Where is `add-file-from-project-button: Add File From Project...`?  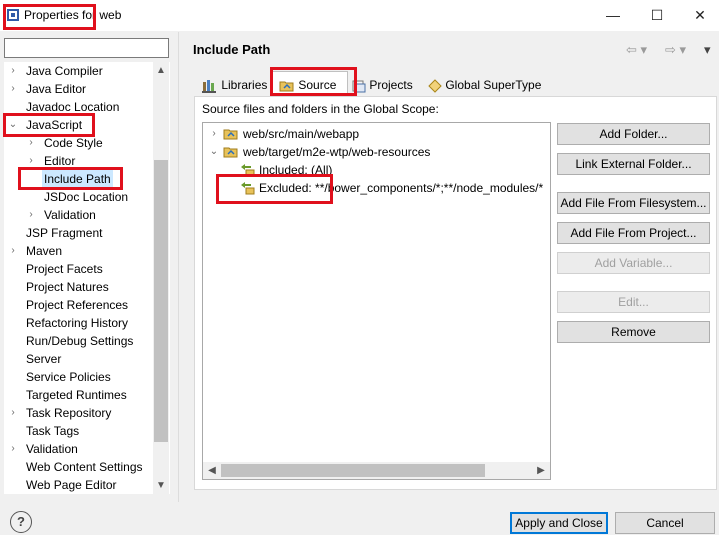
add-file-from-project-button: Add File From Project... is located at coordinates (633, 233).